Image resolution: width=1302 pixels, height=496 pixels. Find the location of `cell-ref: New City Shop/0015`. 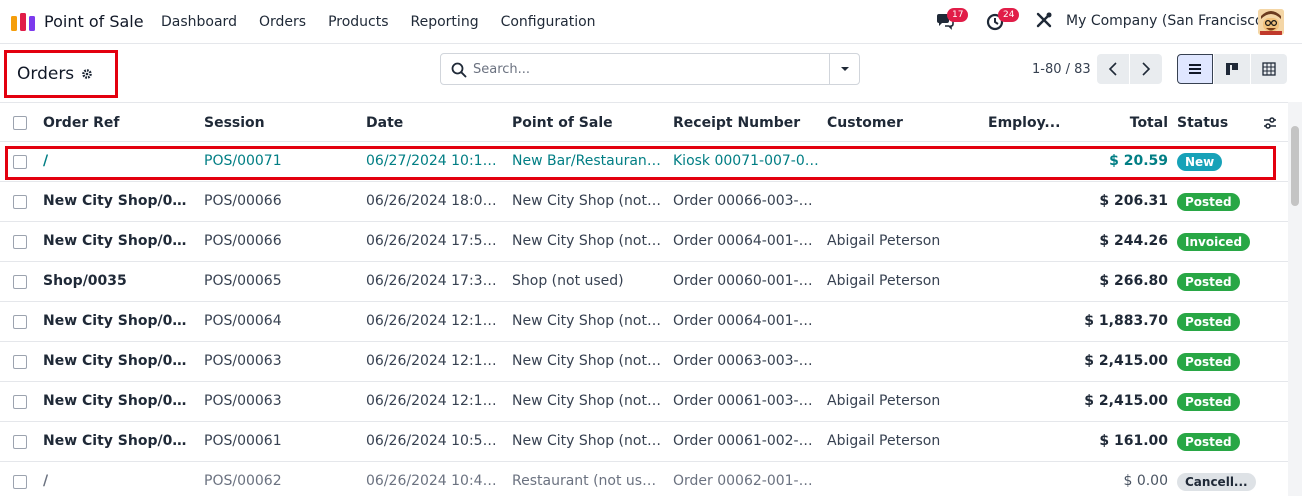

cell-ref: New City Shop/0015 is located at coordinates (119, 401).